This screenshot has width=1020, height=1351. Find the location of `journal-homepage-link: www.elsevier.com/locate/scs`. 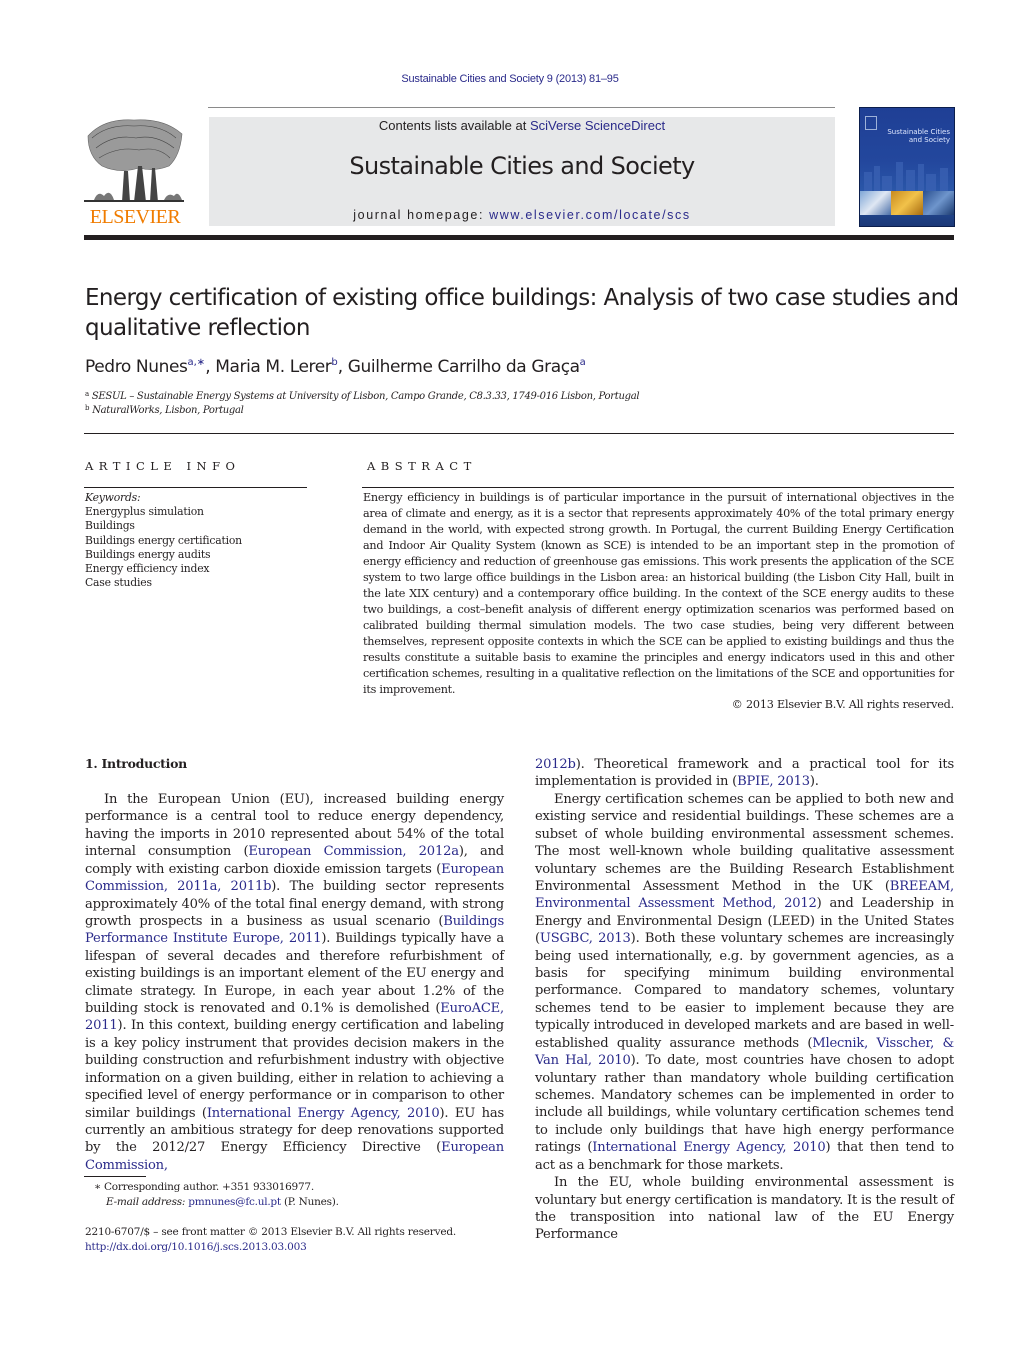

journal-homepage-link: www.elsevier.com/locate/scs is located at coordinates (590, 215).